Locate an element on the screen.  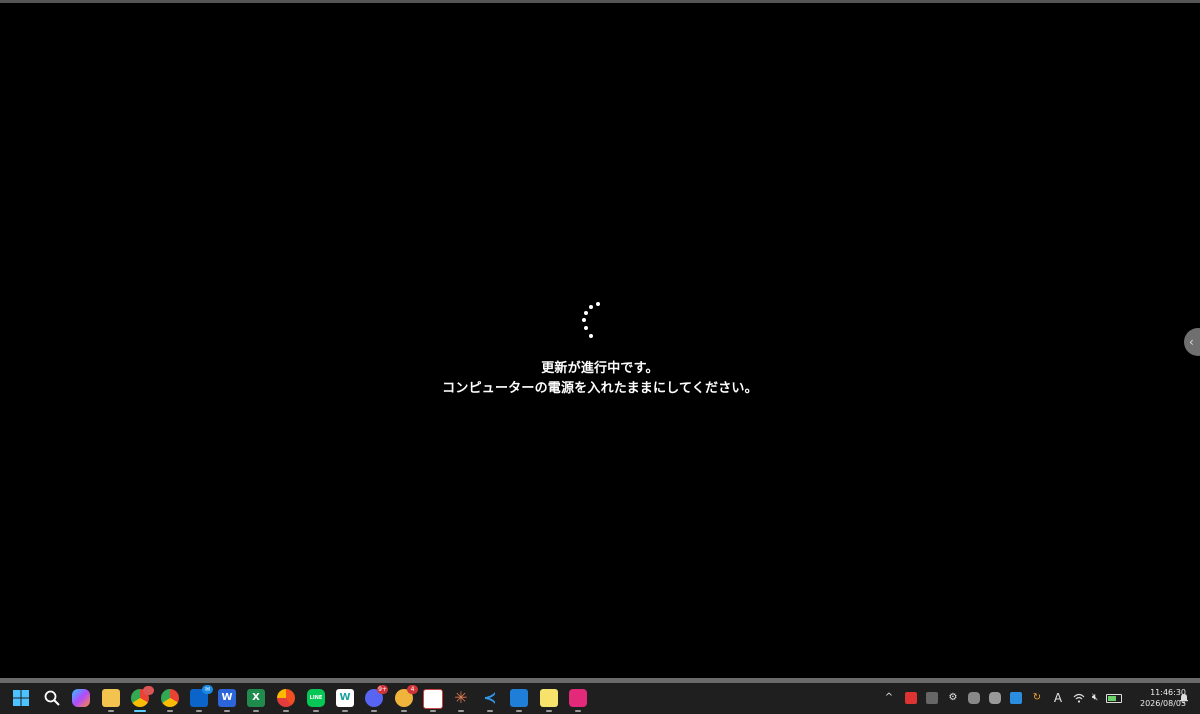
chrome-icon is located at coordinates (142, 696).